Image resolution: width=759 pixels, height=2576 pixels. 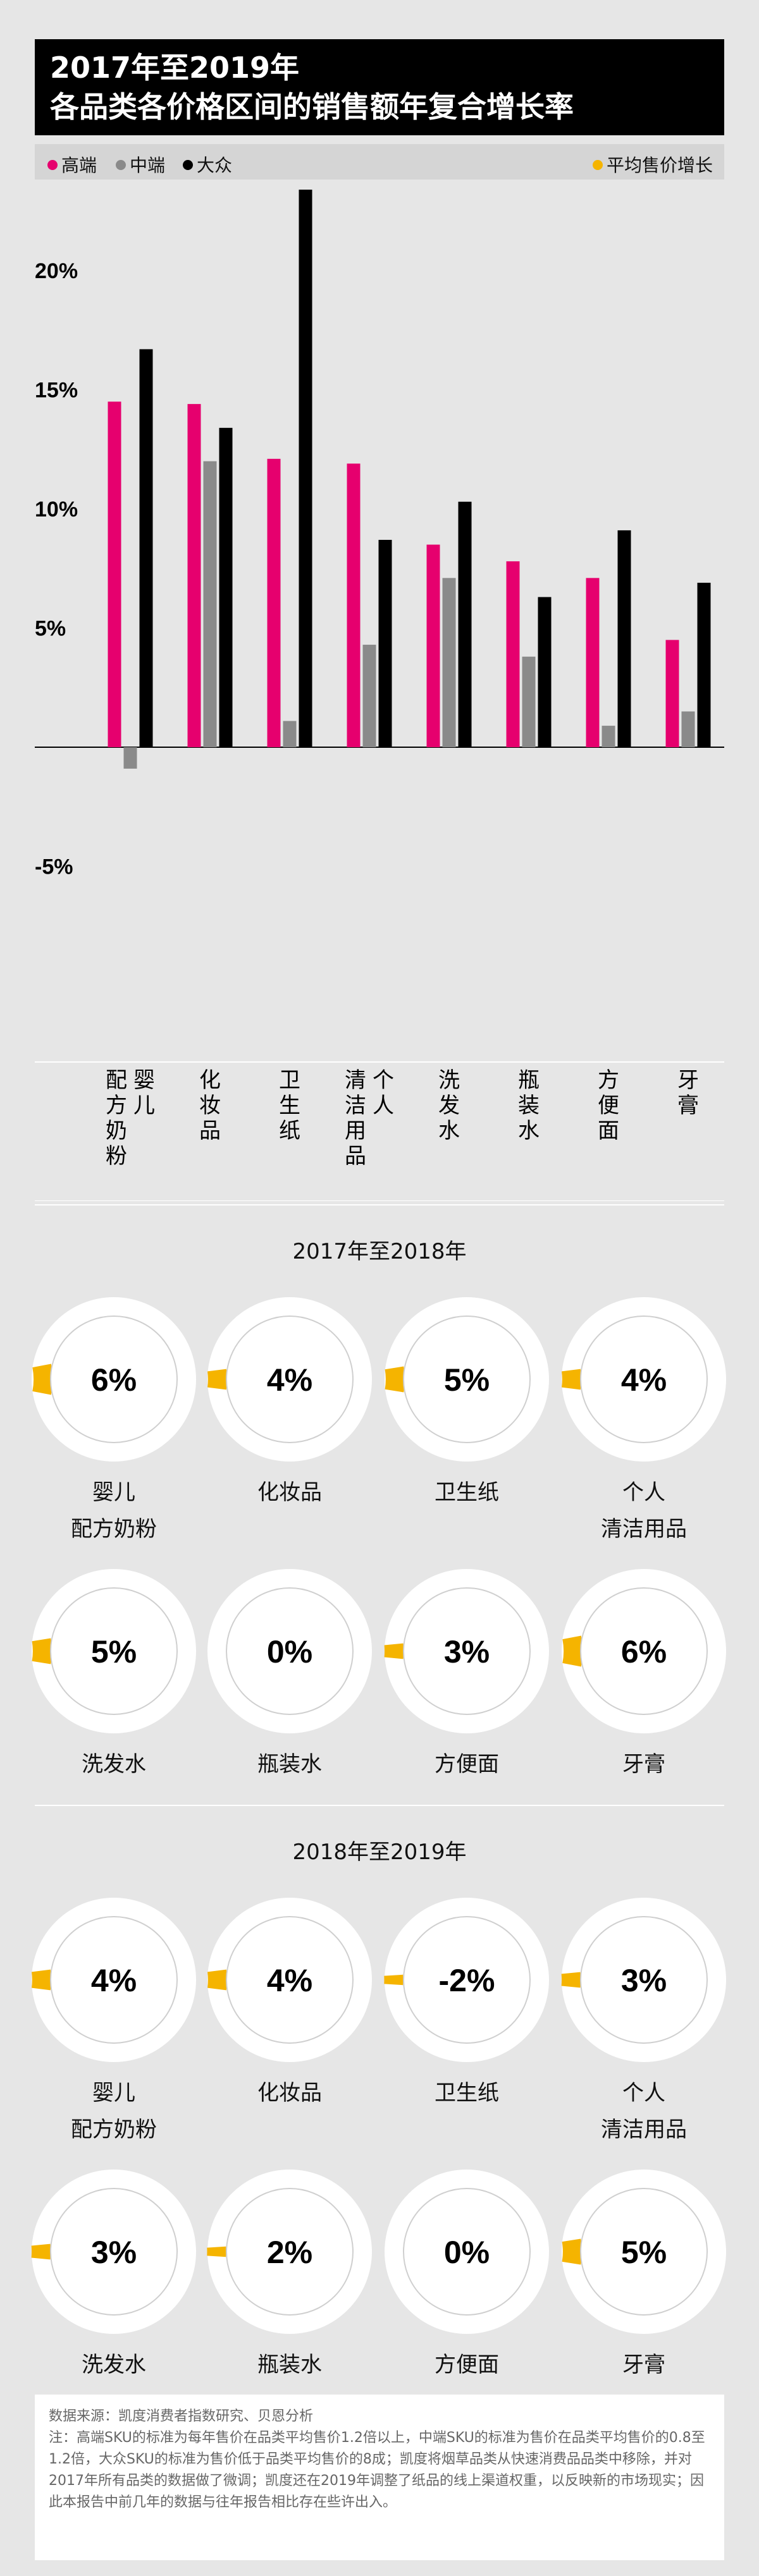 I want to click on category-label-char: 发, so click(x=449, y=1105).